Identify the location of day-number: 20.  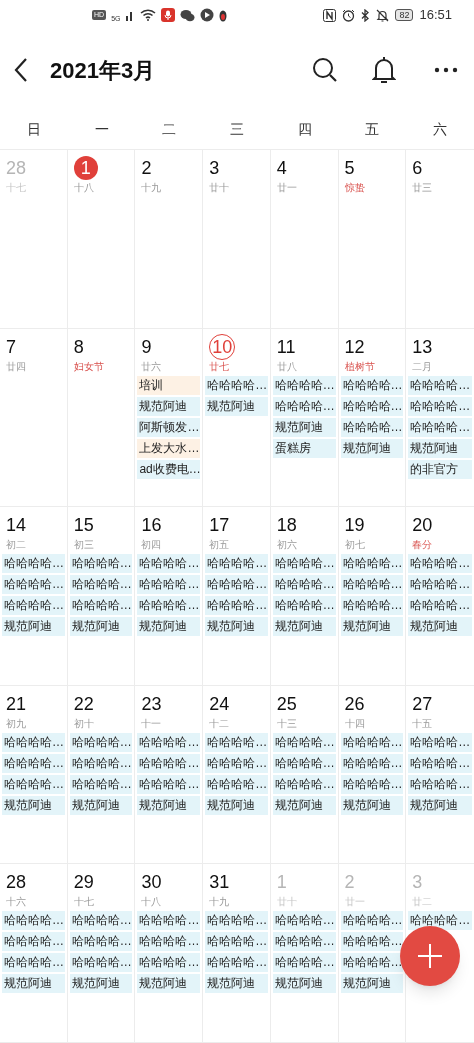
(422, 525).